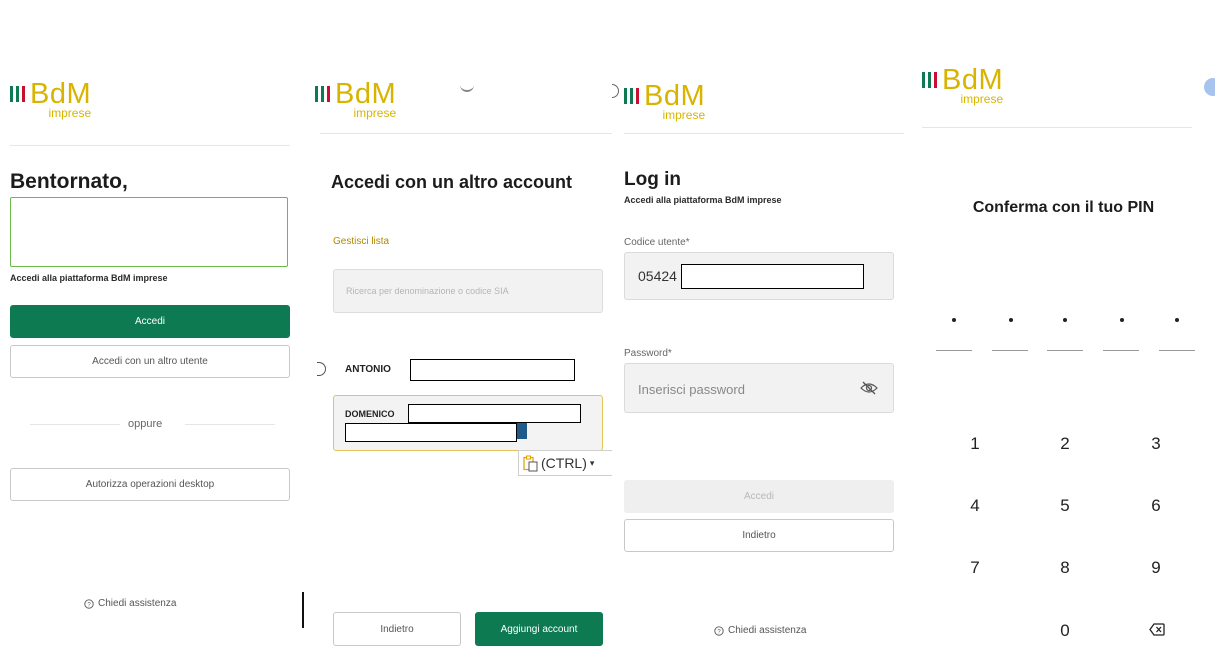 The image size is (1215, 648). I want to click on selection-handle, so click(522, 431).